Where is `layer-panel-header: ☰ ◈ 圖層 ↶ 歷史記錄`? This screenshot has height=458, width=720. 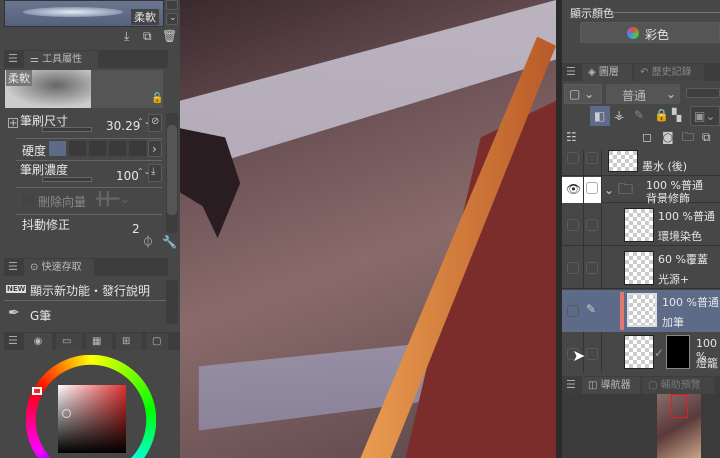 layer-panel-header: ☰ ◈ 圖層 ↶ 歷史記錄 is located at coordinates (641, 72).